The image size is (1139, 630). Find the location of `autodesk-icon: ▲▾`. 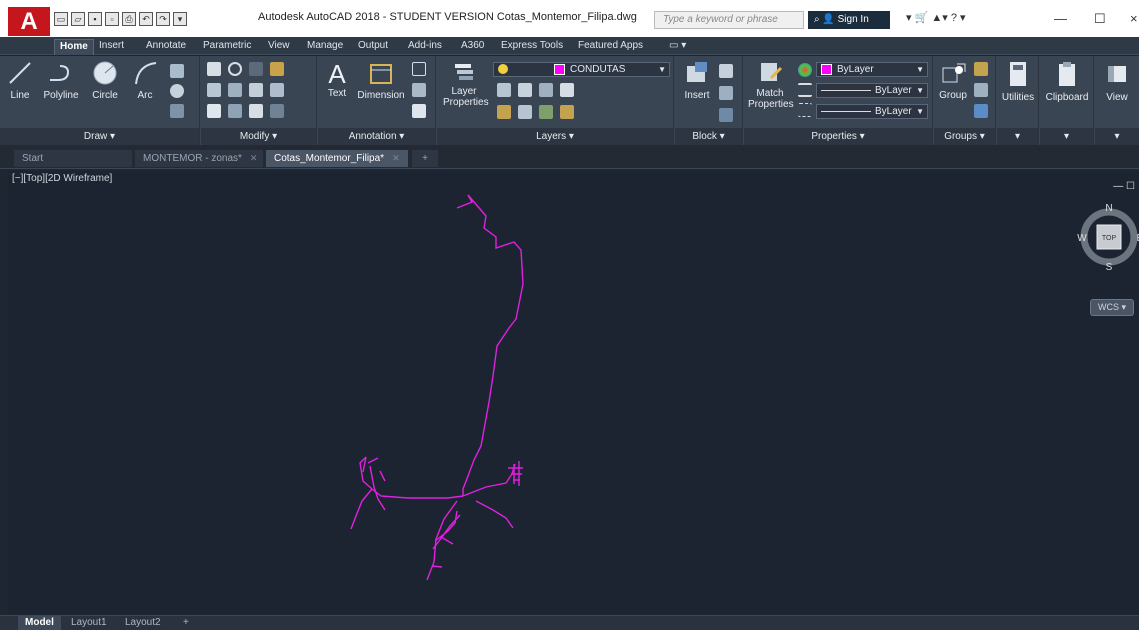

autodesk-icon: ▲▾ is located at coordinates (940, 18).